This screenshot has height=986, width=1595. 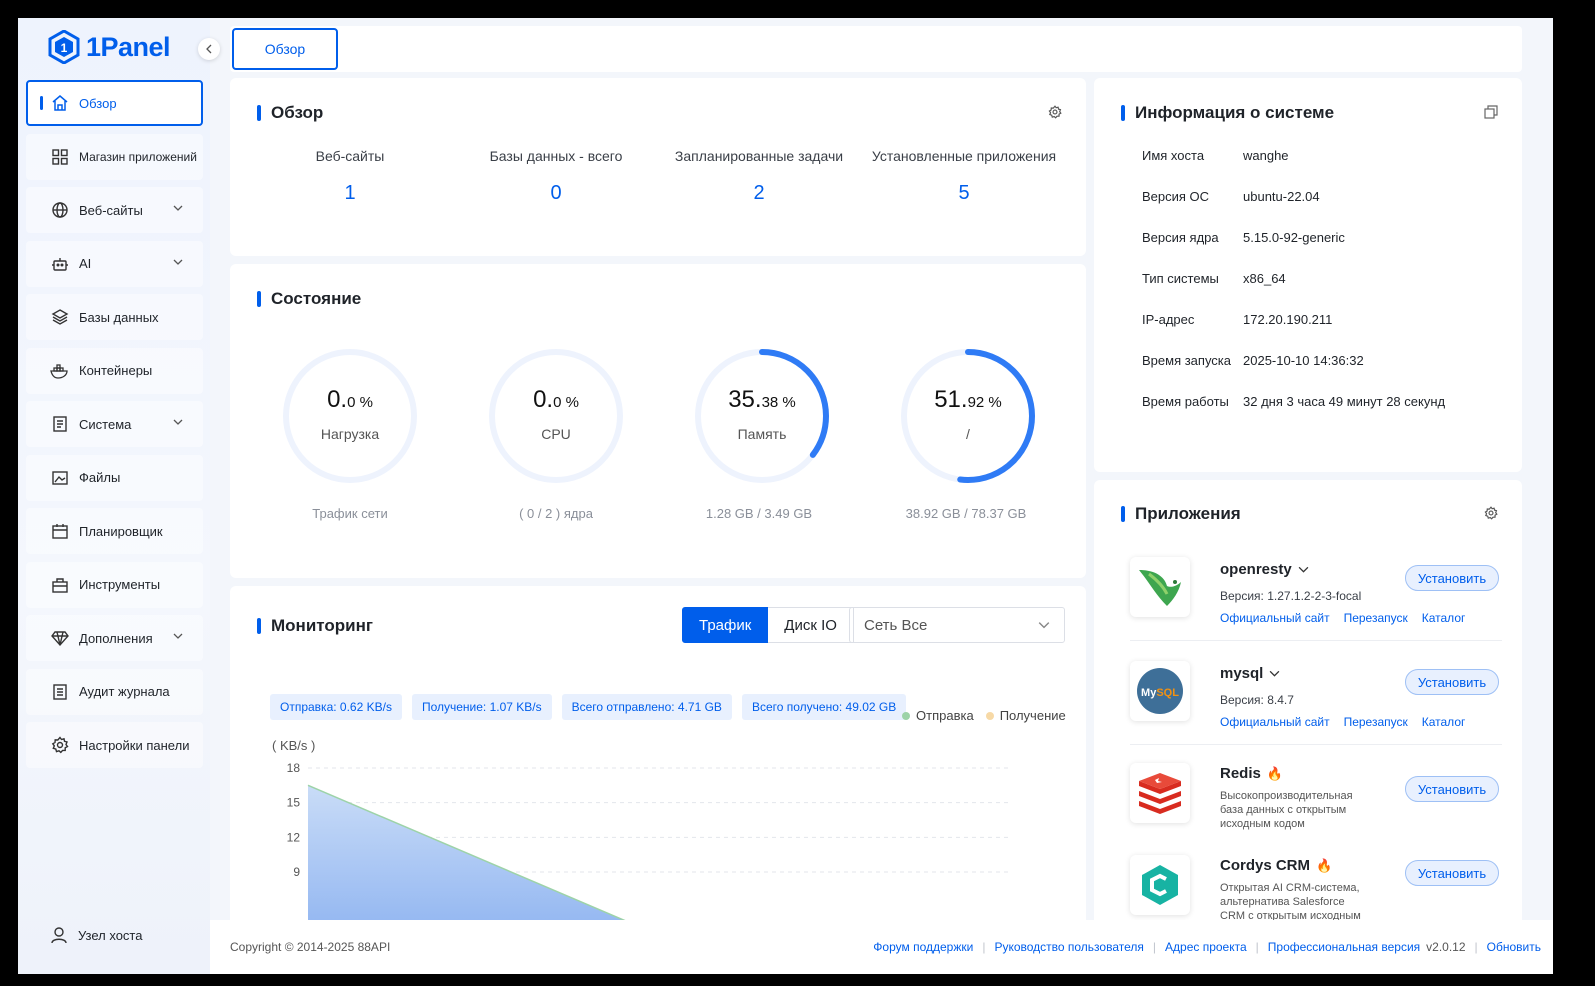 What do you see at coordinates (114, 370) in the screenshot?
I see `sidebar-item-containers: Контейнеры` at bounding box center [114, 370].